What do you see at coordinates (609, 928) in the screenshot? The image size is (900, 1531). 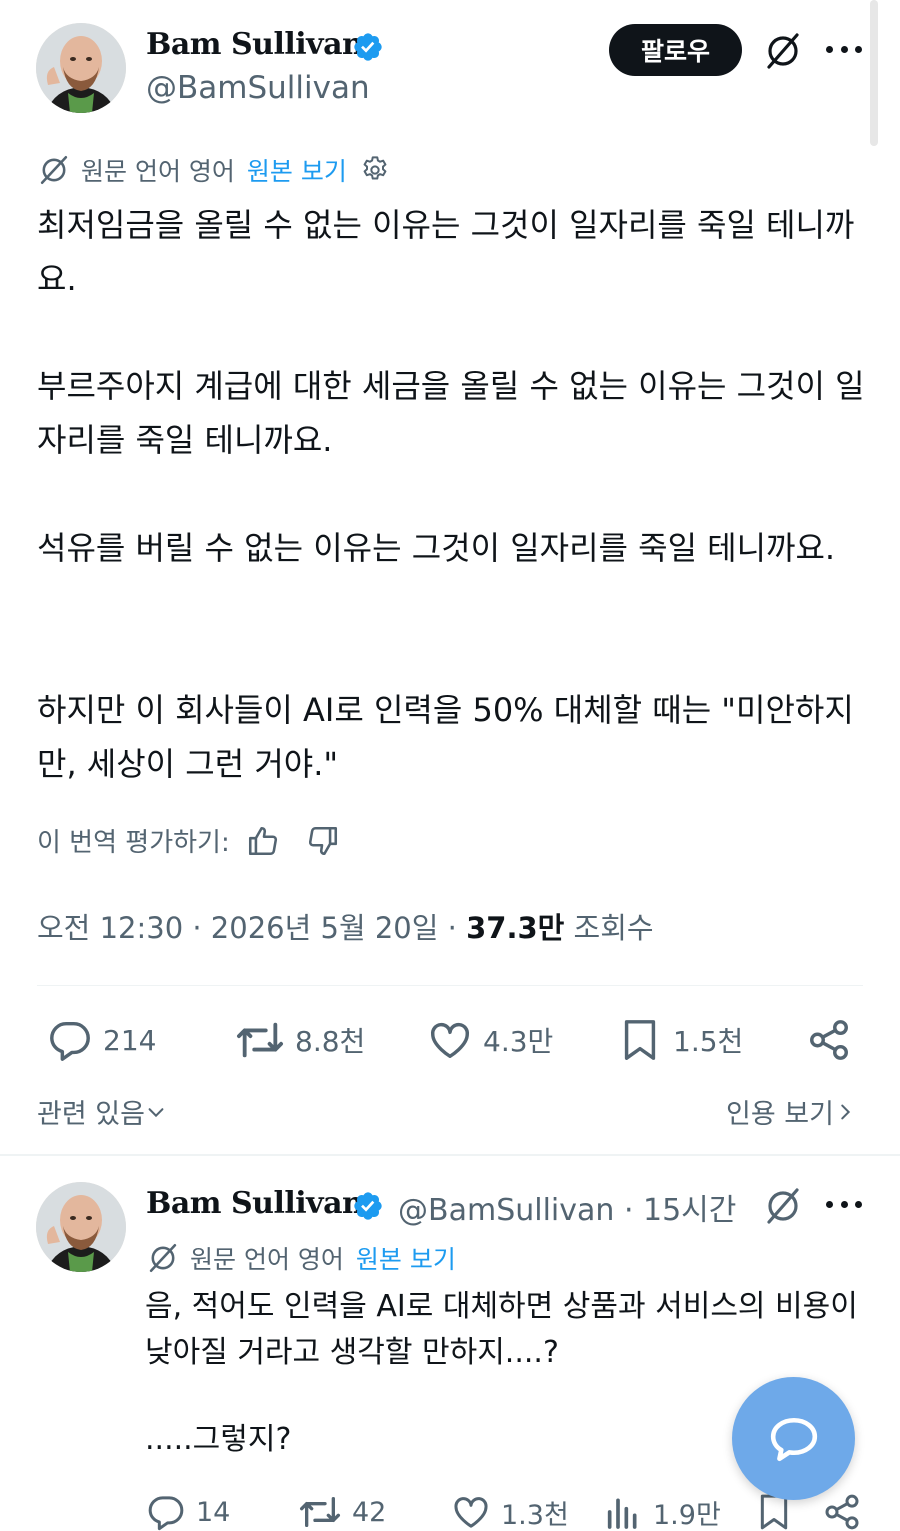 I see `view-label: 조회수` at bounding box center [609, 928].